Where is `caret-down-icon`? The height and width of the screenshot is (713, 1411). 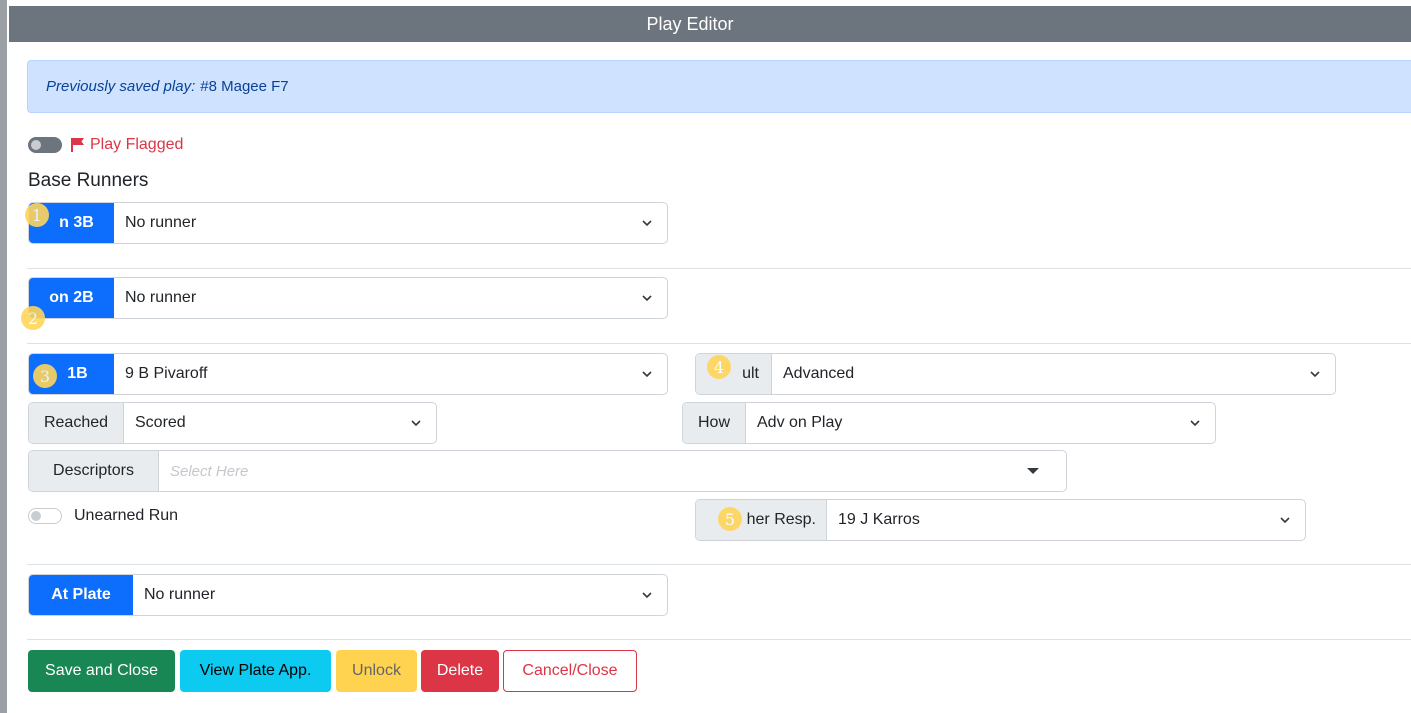 caret-down-icon is located at coordinates (1033, 471).